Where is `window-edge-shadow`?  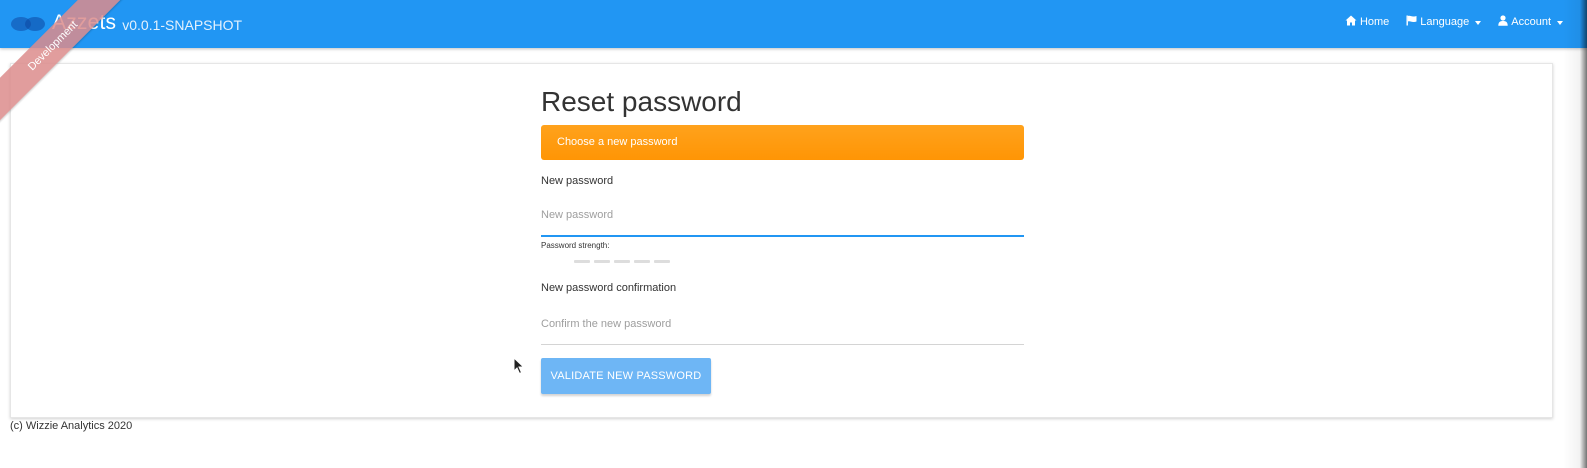 window-edge-shadow is located at coordinates (1575, 234).